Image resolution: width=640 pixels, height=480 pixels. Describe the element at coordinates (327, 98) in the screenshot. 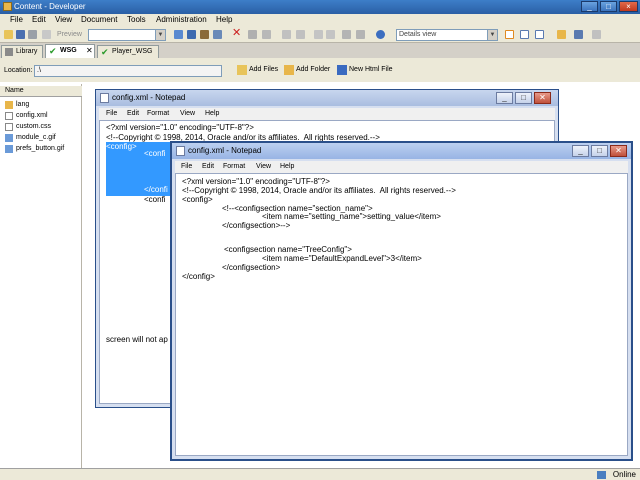

I see `notepad-back-titlebar: config.xml - Notepad _ □ ✕` at that location.